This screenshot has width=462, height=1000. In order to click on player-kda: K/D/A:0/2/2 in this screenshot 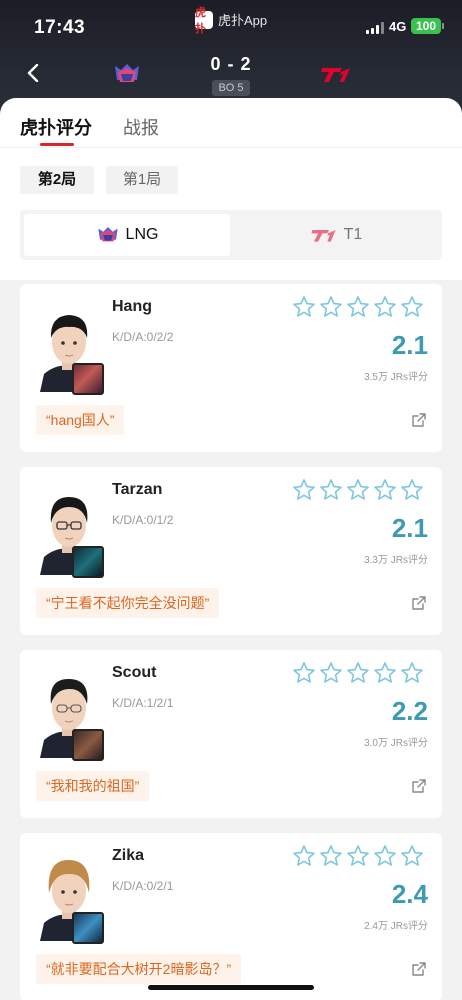, I will do `click(143, 337)`.